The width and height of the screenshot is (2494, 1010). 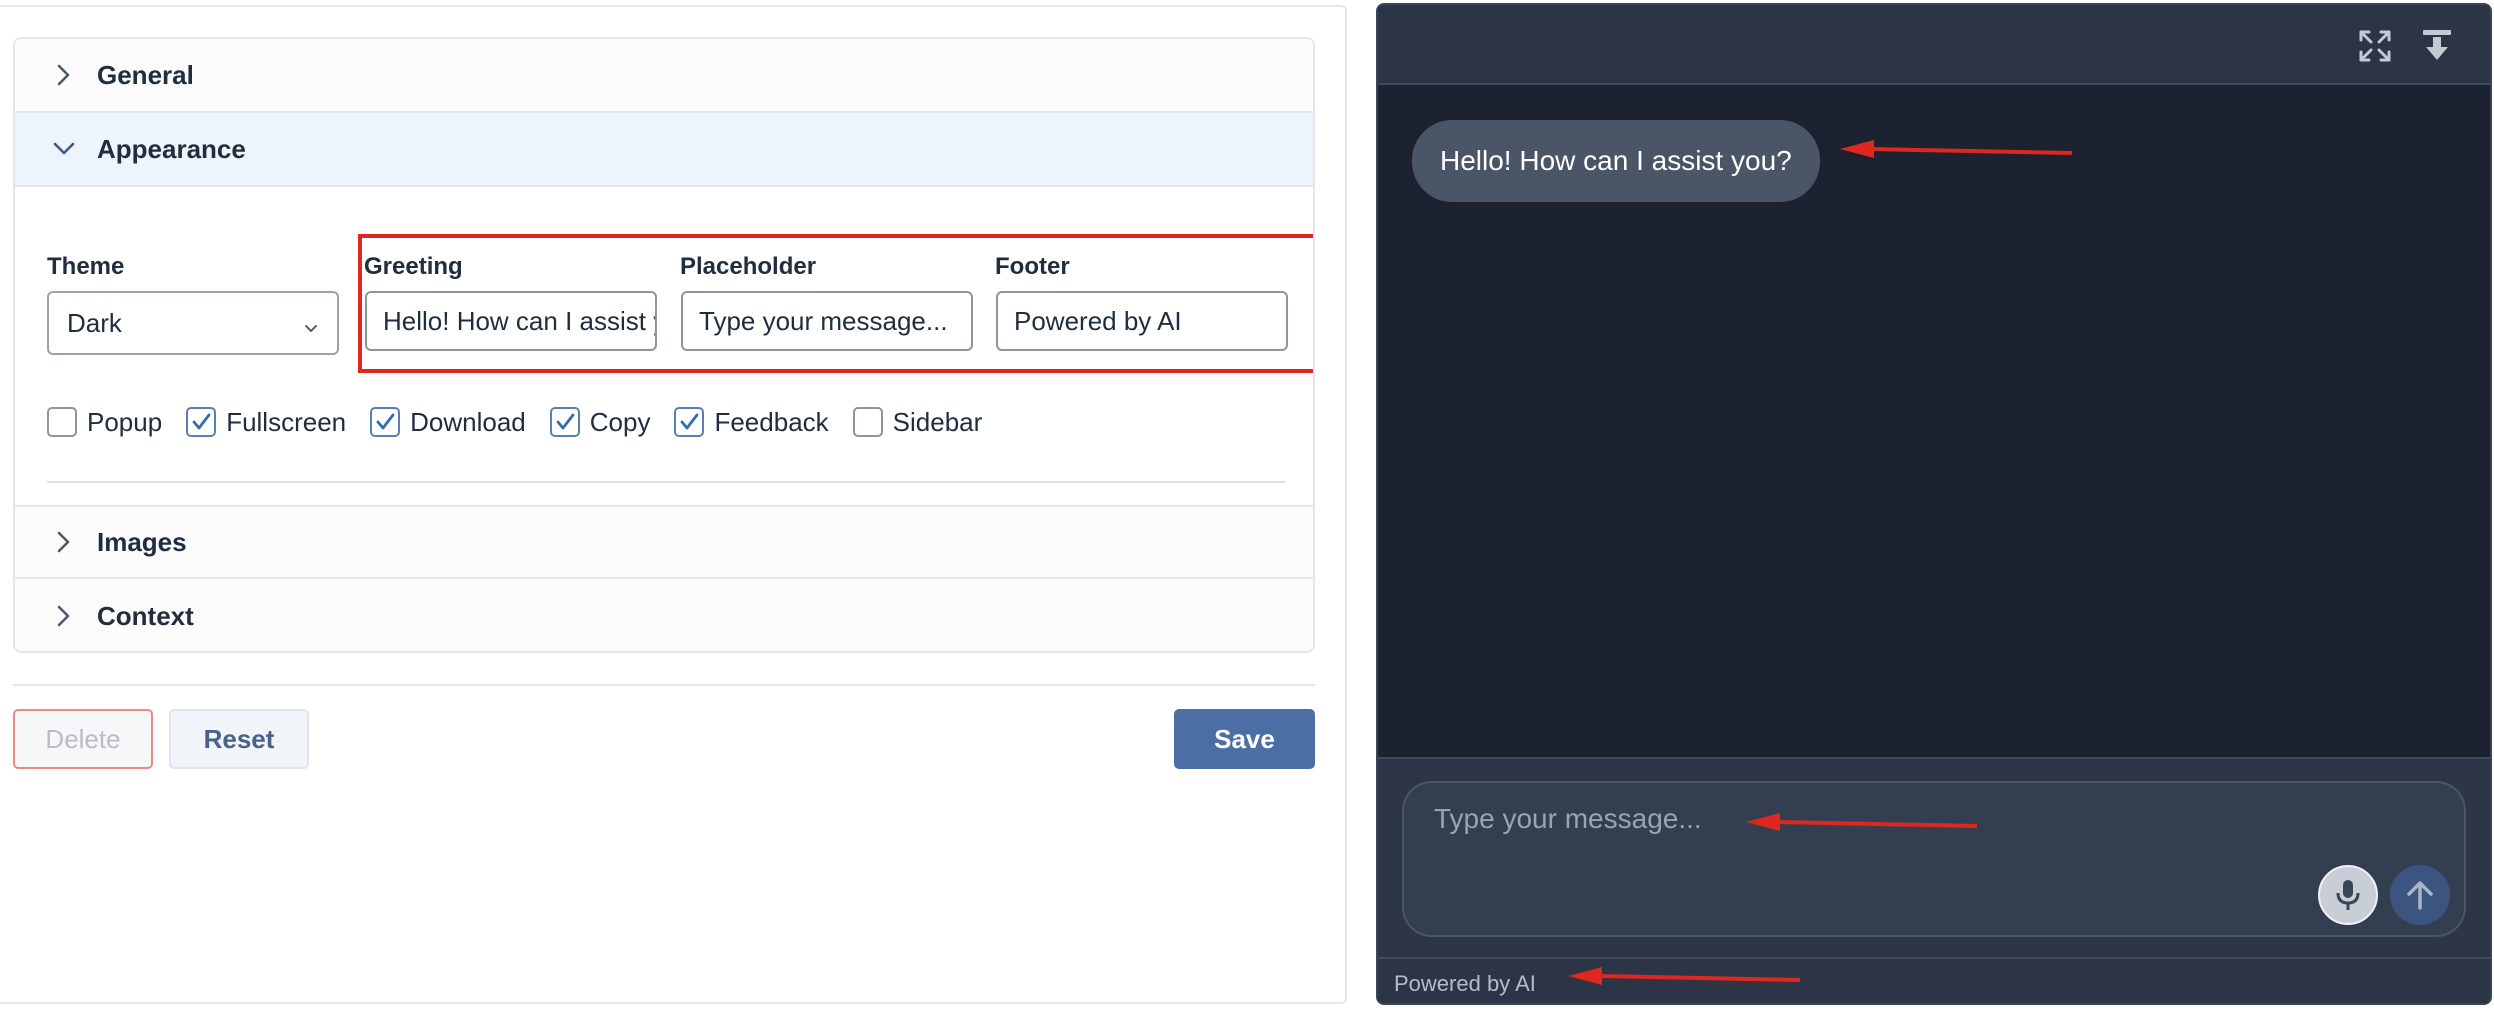 What do you see at coordinates (86, 266) in the screenshot?
I see `theme-label: Theme` at bounding box center [86, 266].